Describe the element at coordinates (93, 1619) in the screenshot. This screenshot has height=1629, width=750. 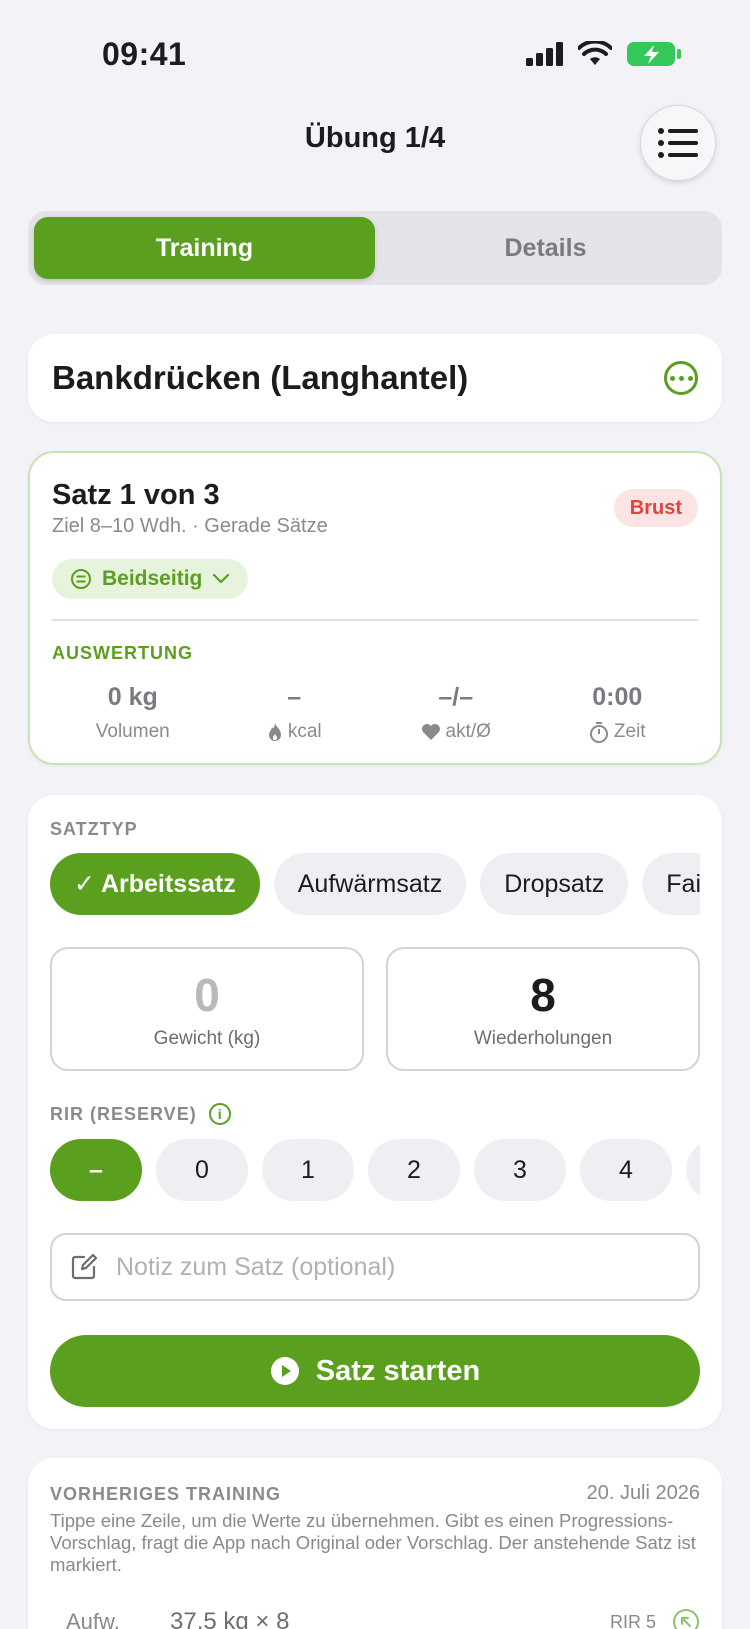
I see `previous-set-type: Aufw.` at that location.